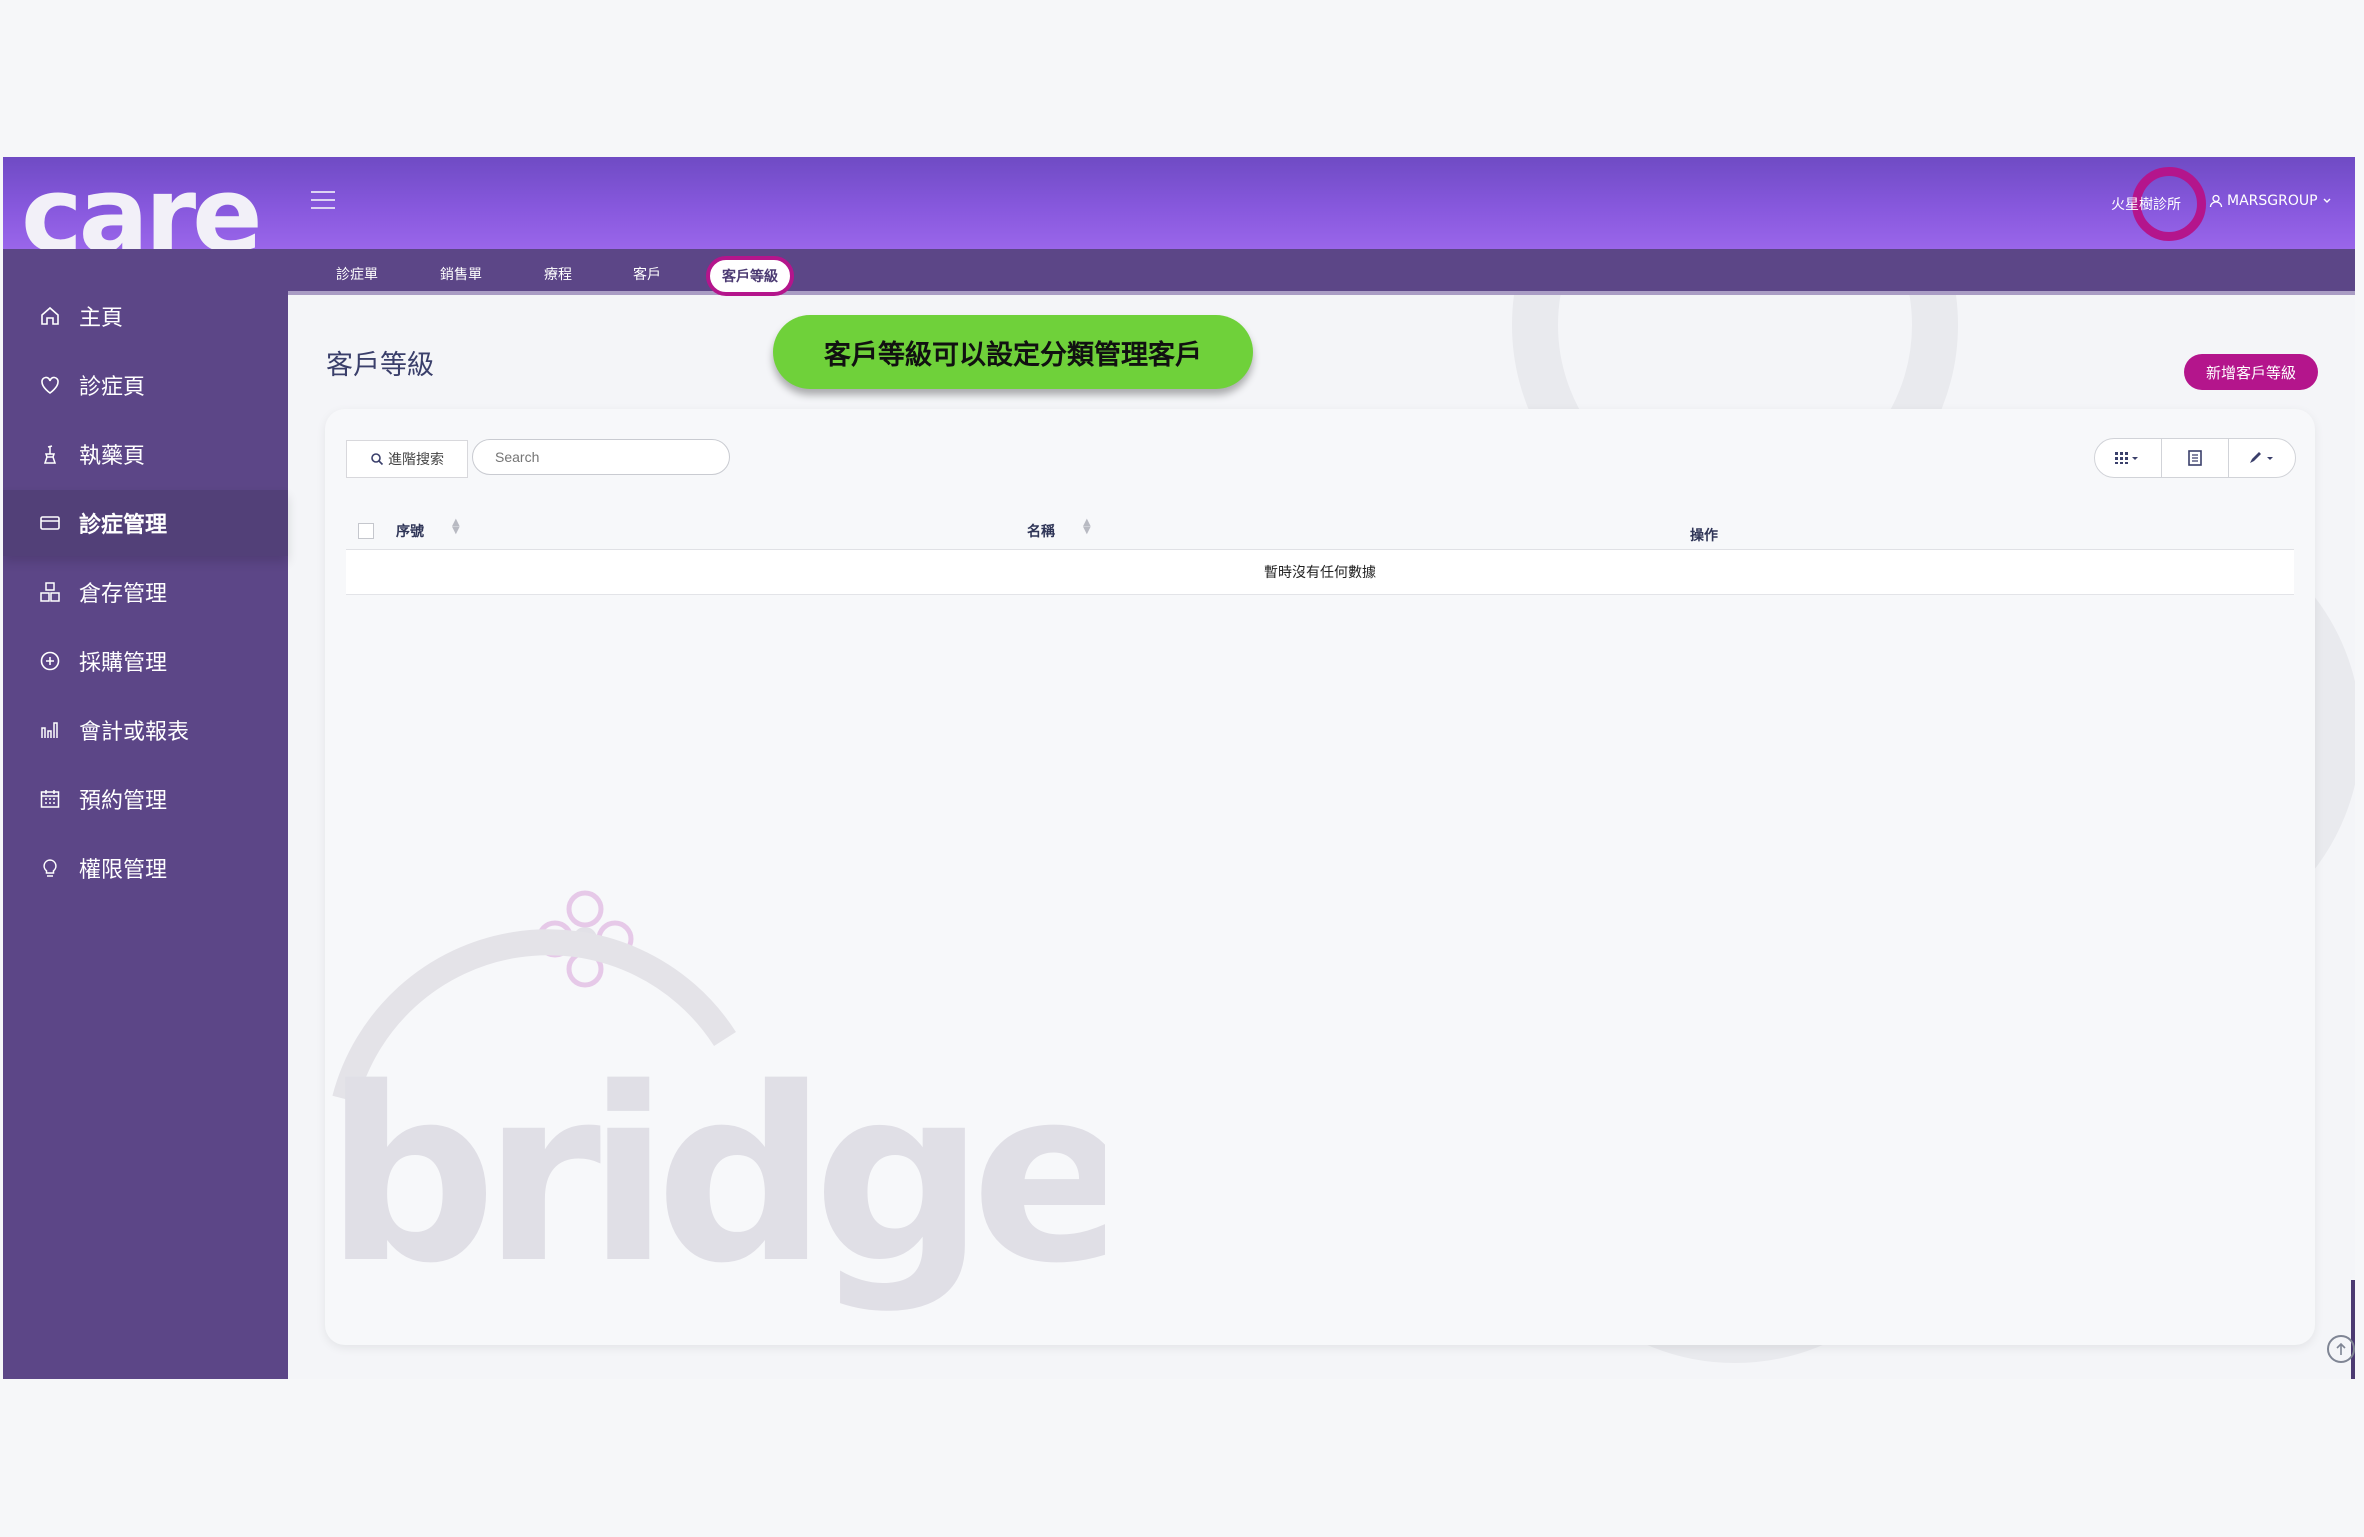 Image resolution: width=2364 pixels, height=1537 pixels. What do you see at coordinates (112, 456) in the screenshot?
I see `sidebar-item-label: 執藥頁` at bounding box center [112, 456].